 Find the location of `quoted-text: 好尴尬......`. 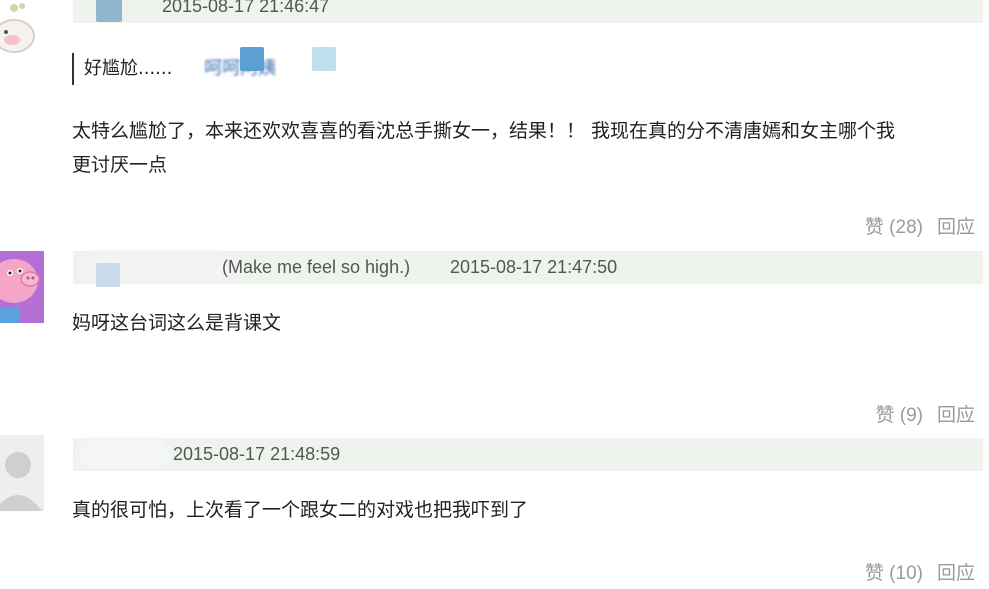

quoted-text: 好尴尬...... is located at coordinates (128, 68).